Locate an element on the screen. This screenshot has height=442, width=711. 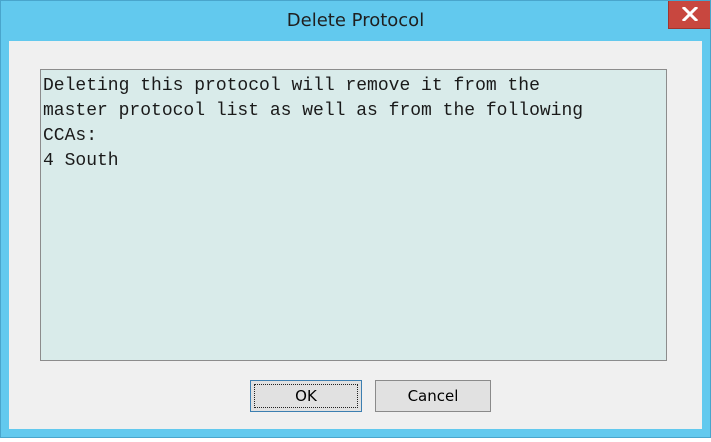
close-icon is located at coordinates (690, 14).